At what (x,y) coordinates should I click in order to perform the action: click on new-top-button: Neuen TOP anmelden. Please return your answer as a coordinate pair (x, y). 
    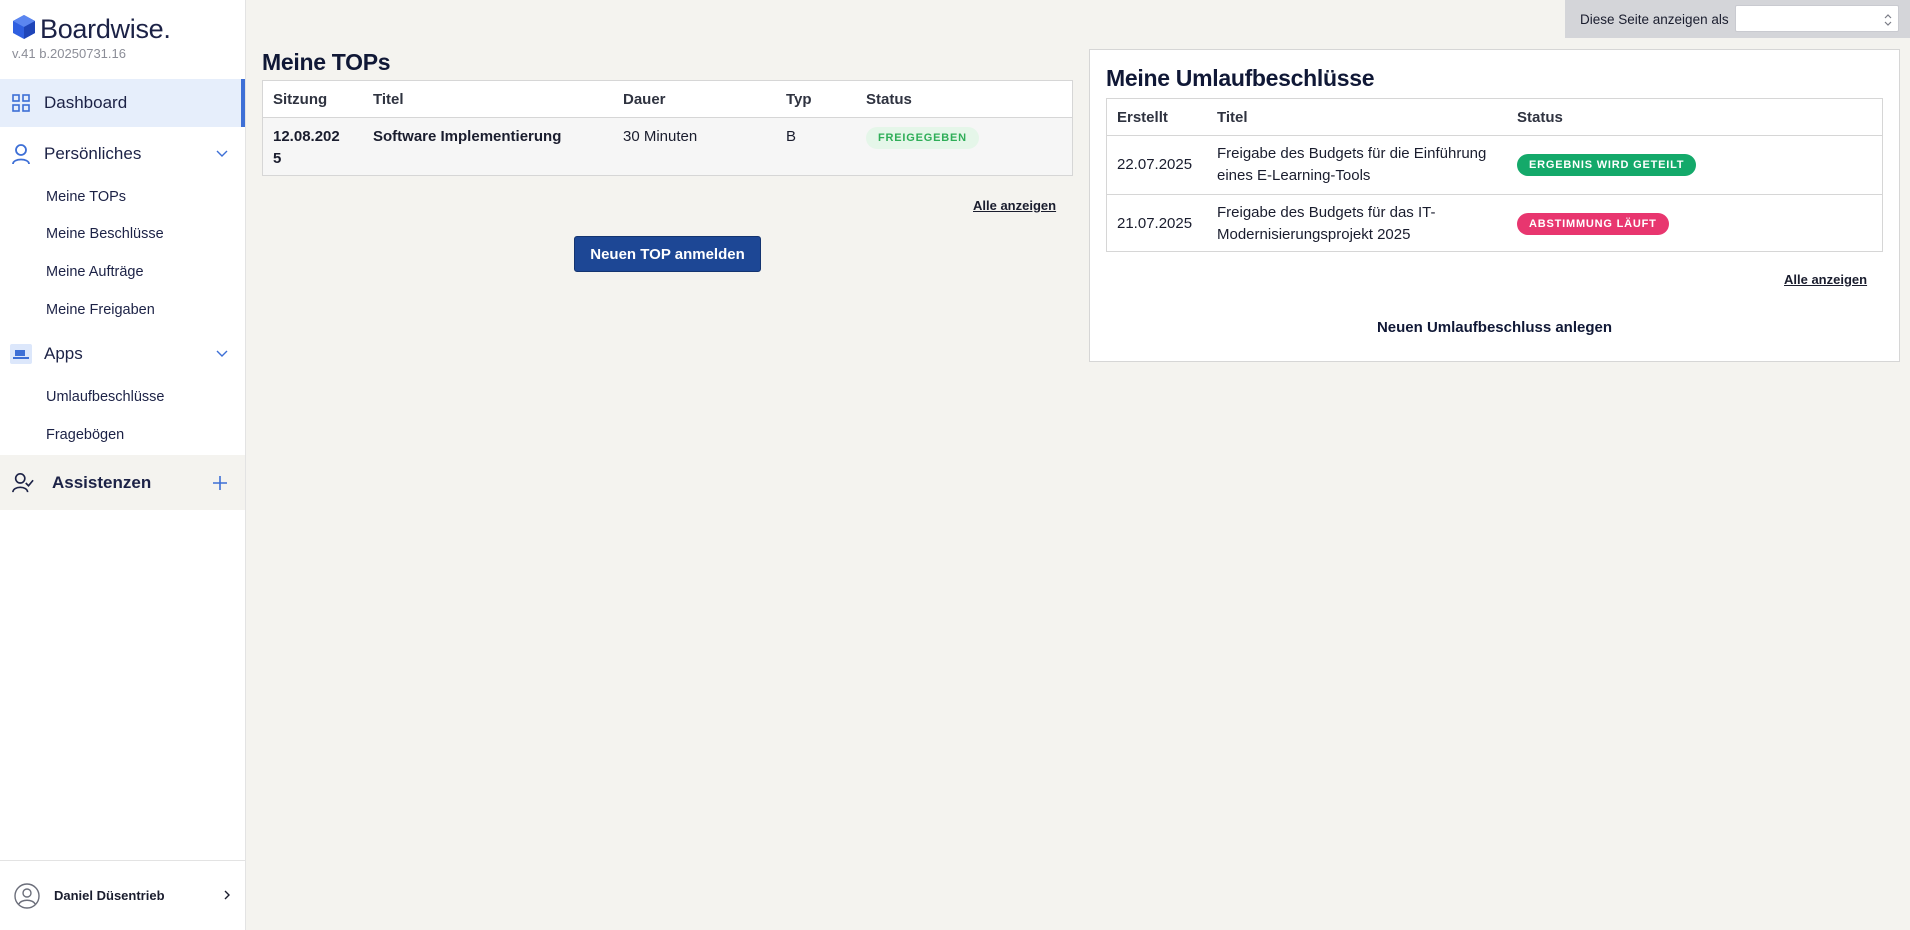
    Looking at the image, I should click on (667, 254).